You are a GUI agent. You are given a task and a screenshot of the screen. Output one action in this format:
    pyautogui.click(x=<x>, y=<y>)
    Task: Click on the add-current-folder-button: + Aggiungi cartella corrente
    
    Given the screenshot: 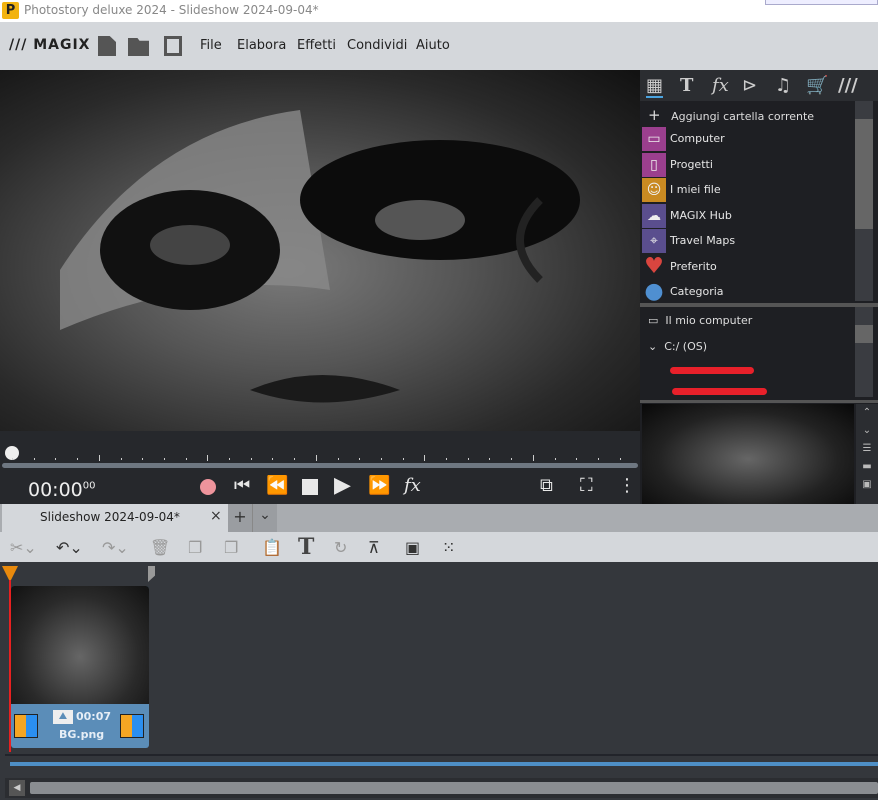 What is the action you would take?
    pyautogui.click(x=731, y=115)
    